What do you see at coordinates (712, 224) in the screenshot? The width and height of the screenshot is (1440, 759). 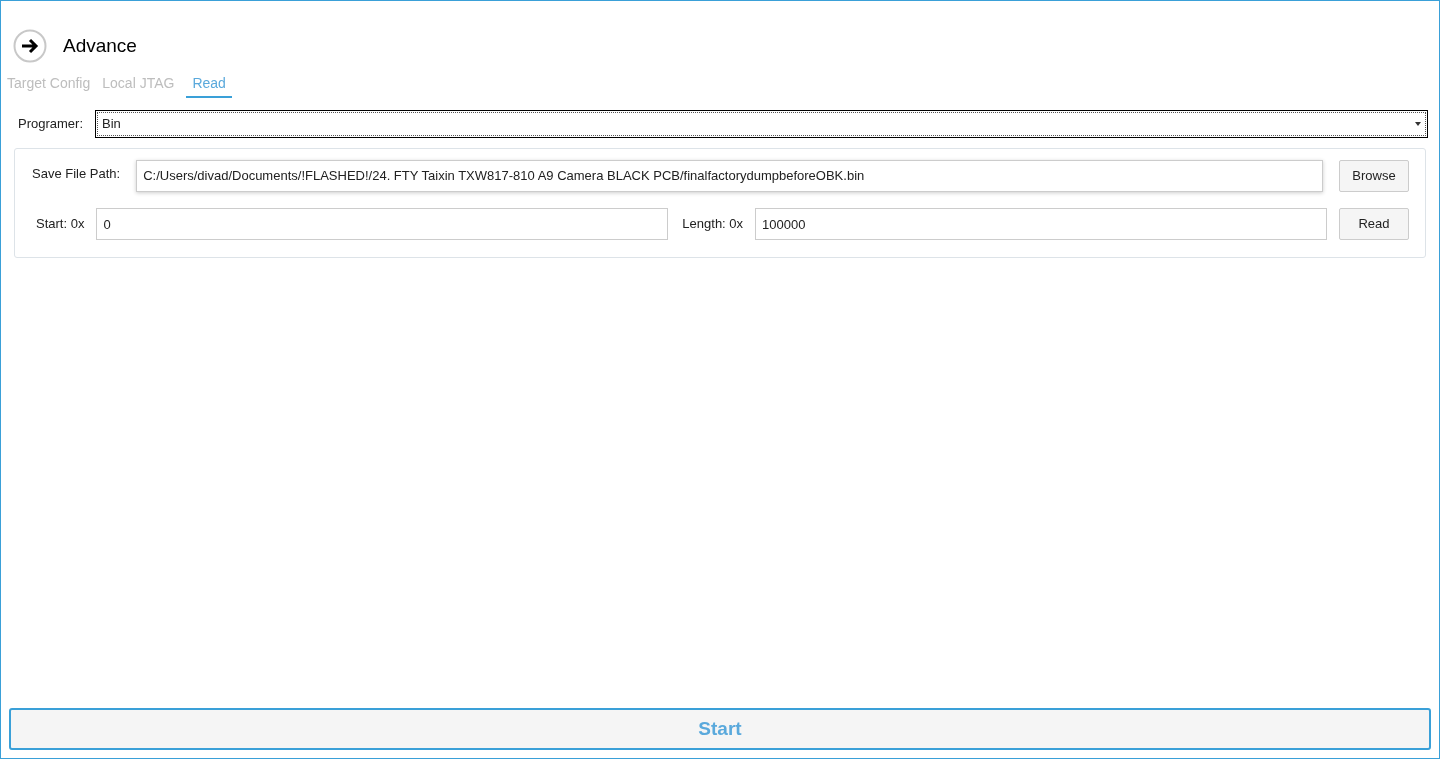 I see `field-label: Length: 0x` at bounding box center [712, 224].